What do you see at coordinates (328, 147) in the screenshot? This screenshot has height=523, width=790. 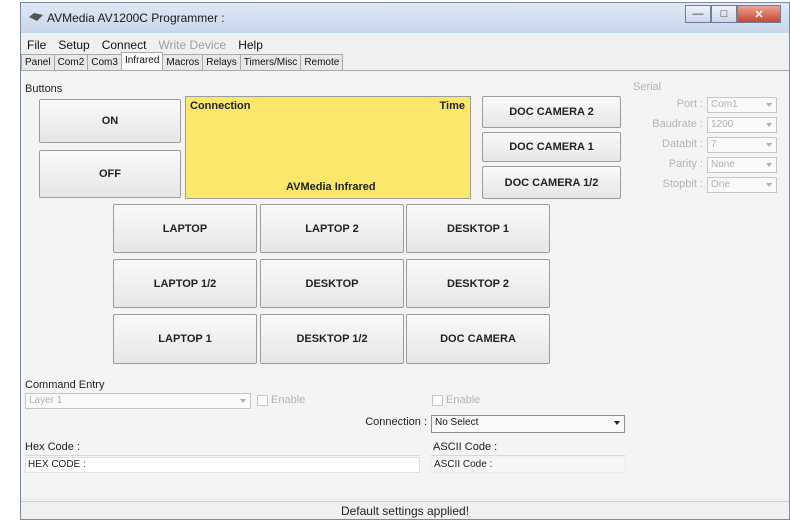 I see `connection-status-box: Connection Time AVMedia Infrared` at bounding box center [328, 147].